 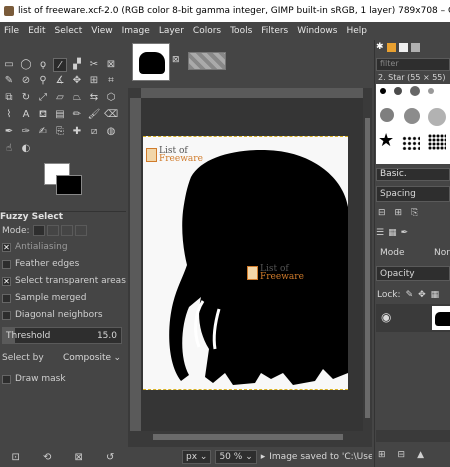 I want to click on select-transparent-row: ✕ Select transparent areas, so click(x=64, y=281).